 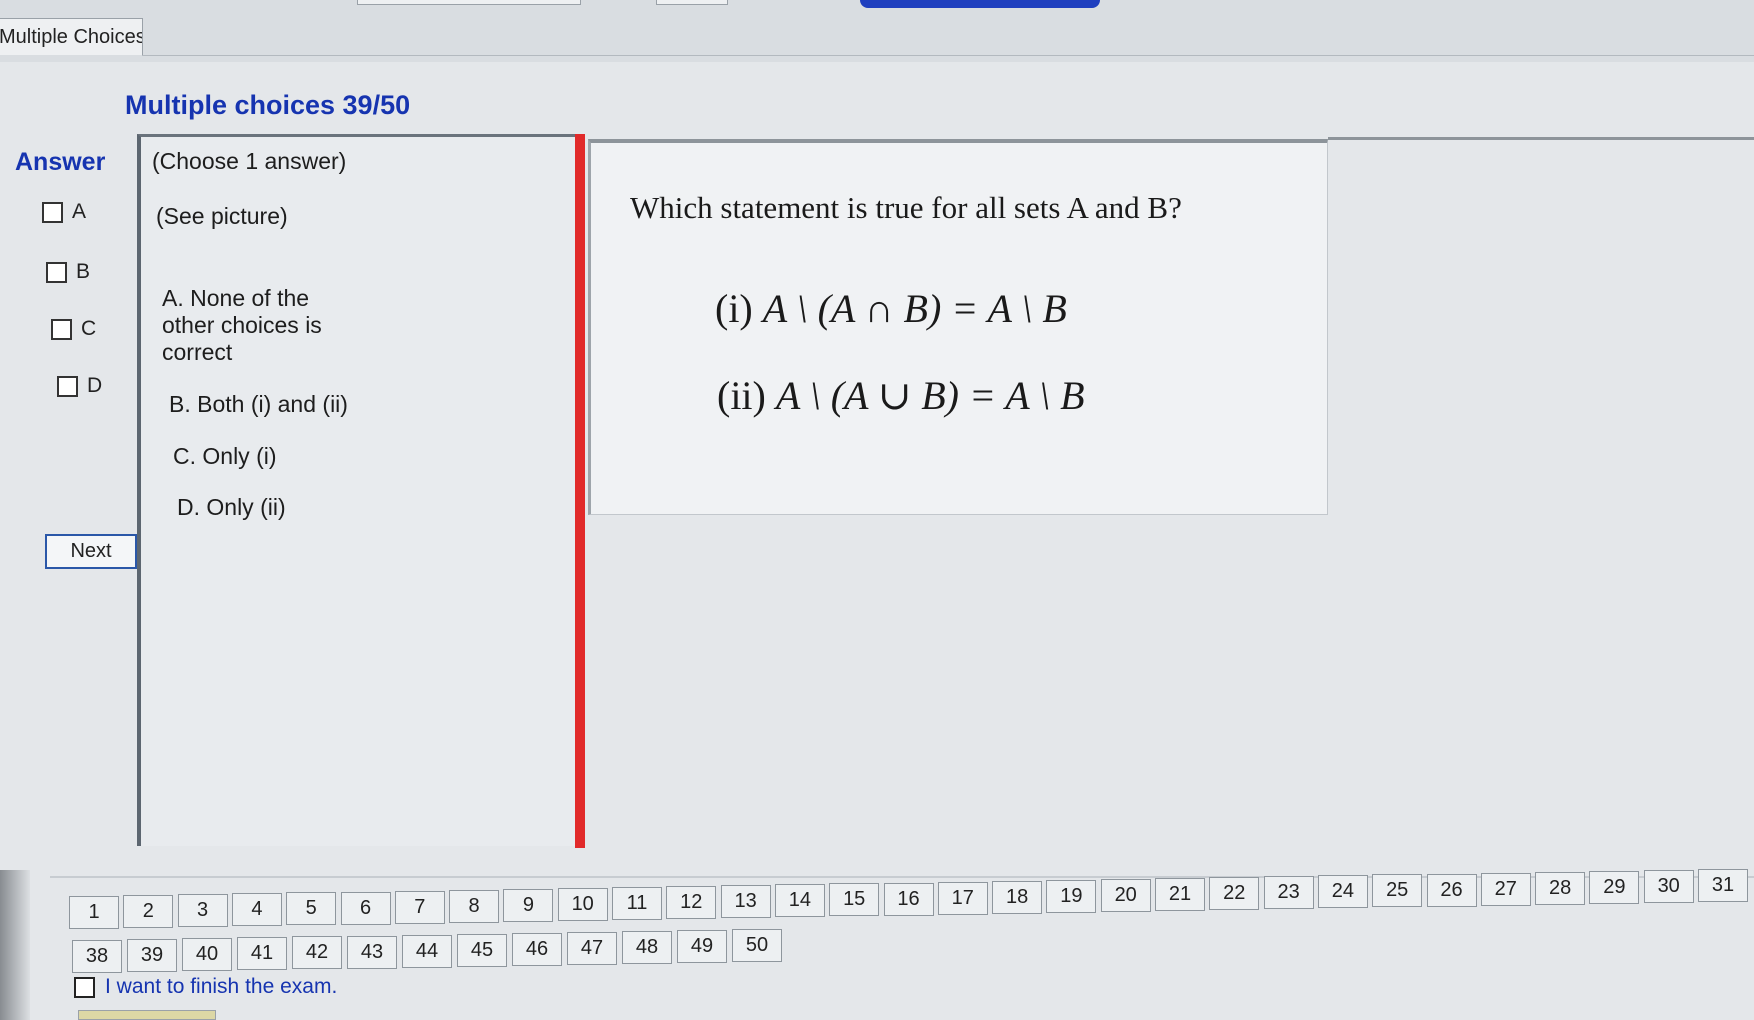 What do you see at coordinates (95, 385) in the screenshot?
I see `answer-option-label: D` at bounding box center [95, 385].